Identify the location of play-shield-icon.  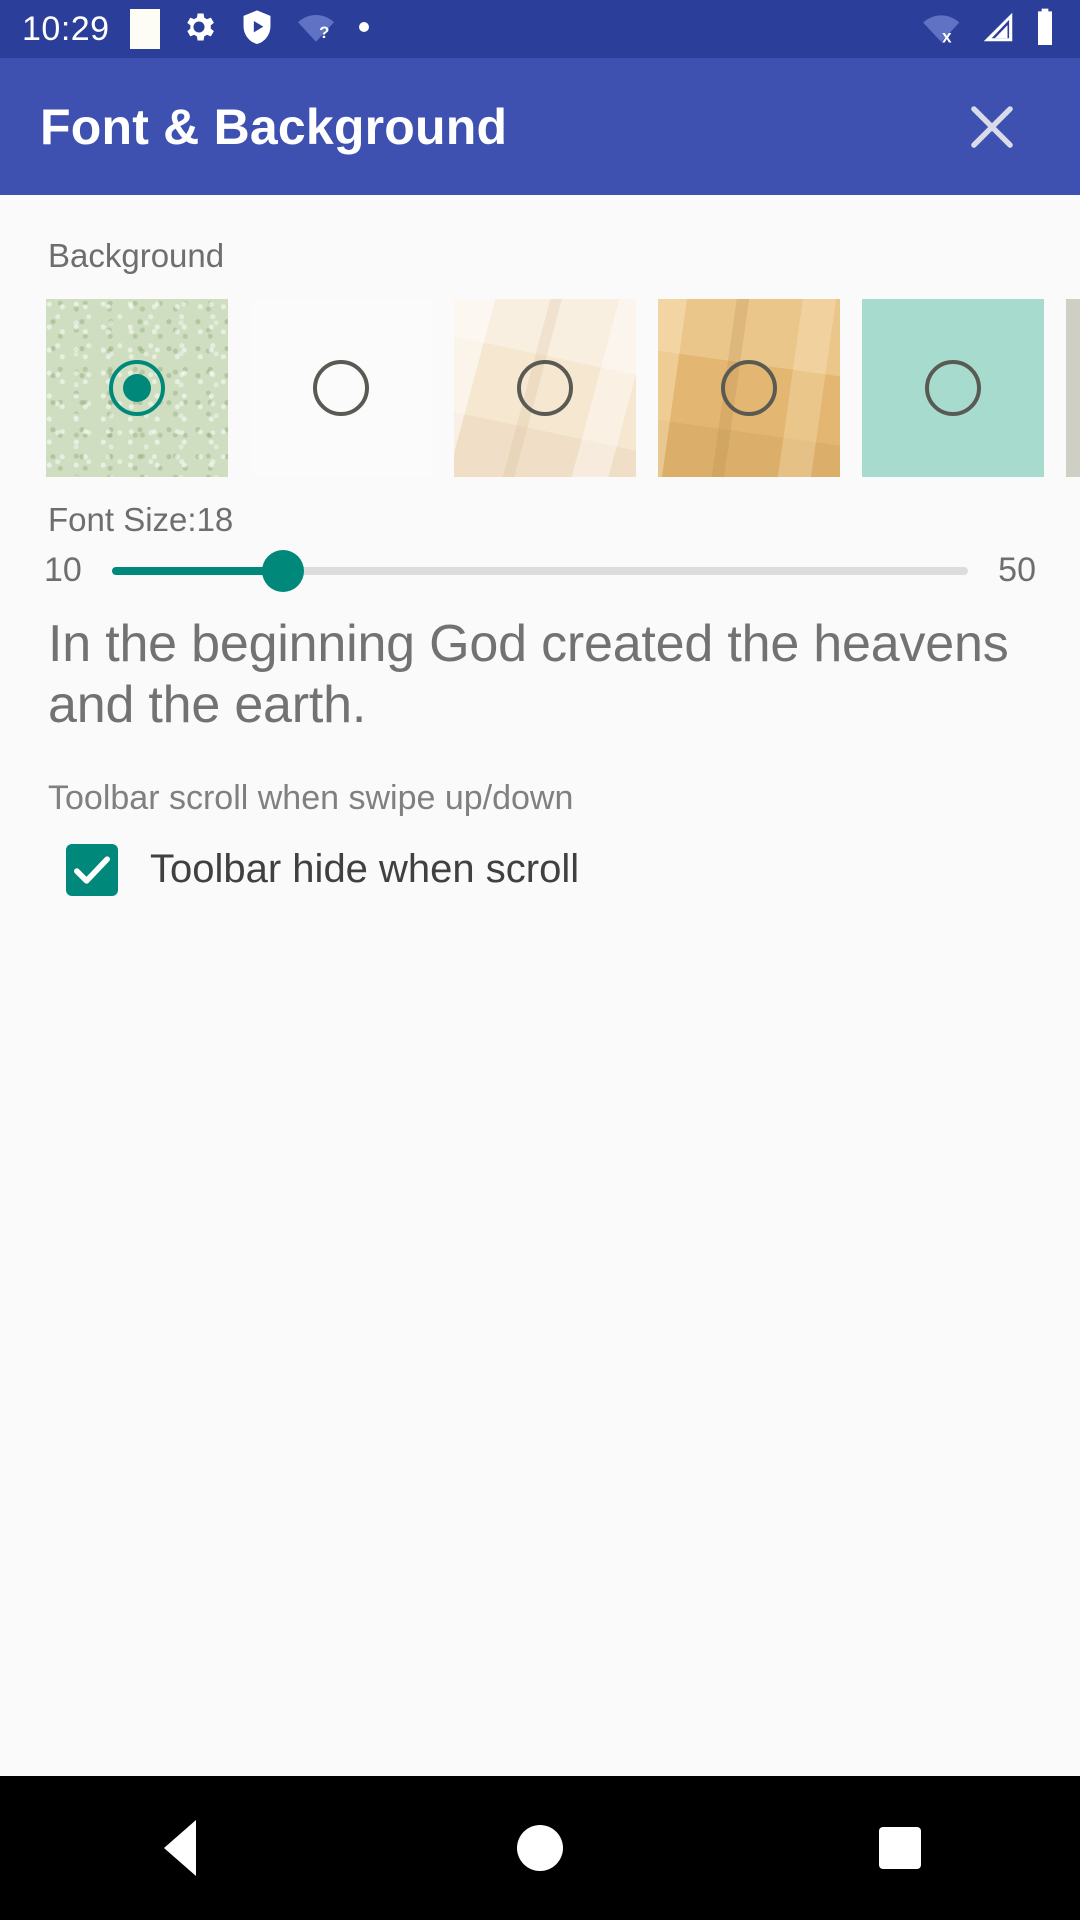
(257, 29).